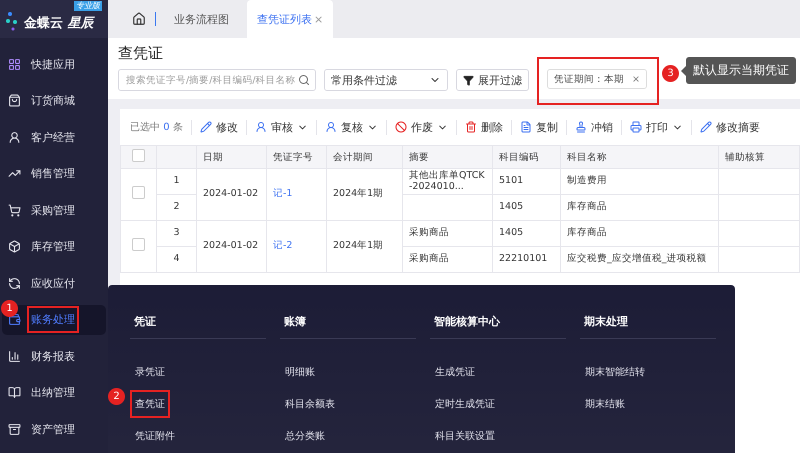  I want to click on toolbar-button: 审核, so click(281, 127).